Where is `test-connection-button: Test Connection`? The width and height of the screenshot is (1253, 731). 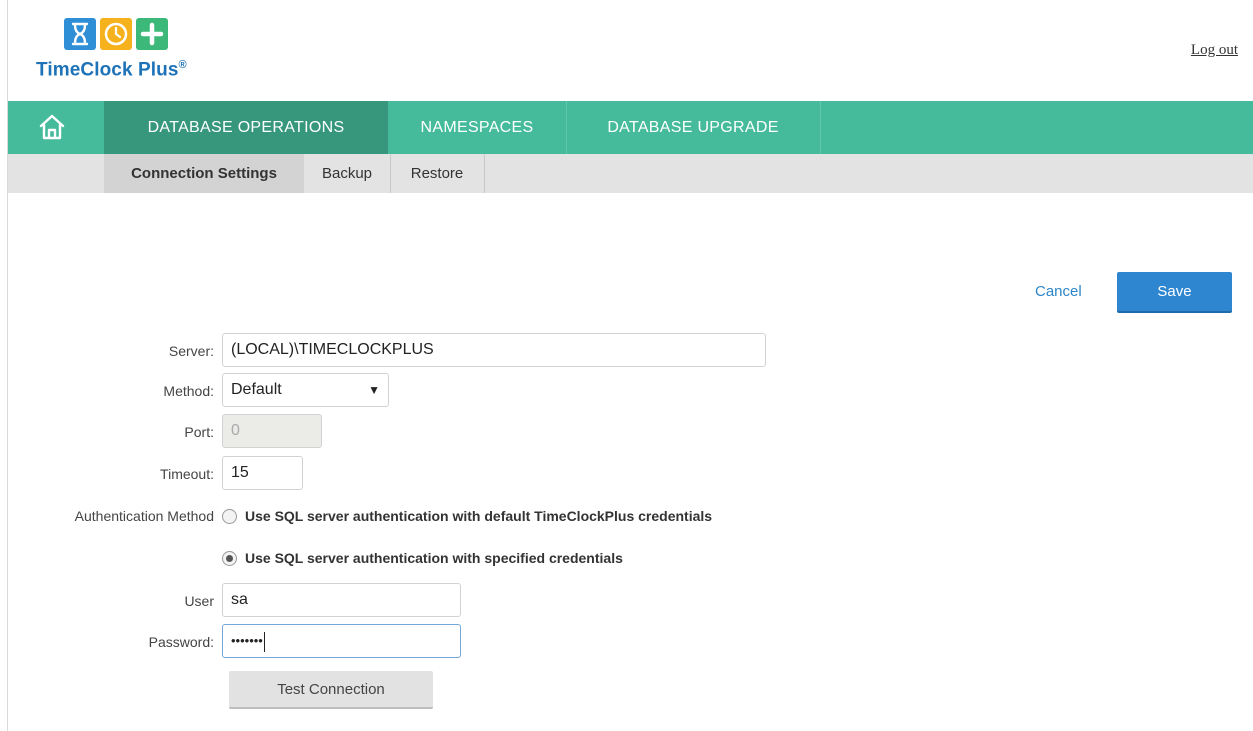 test-connection-button: Test Connection is located at coordinates (331, 690).